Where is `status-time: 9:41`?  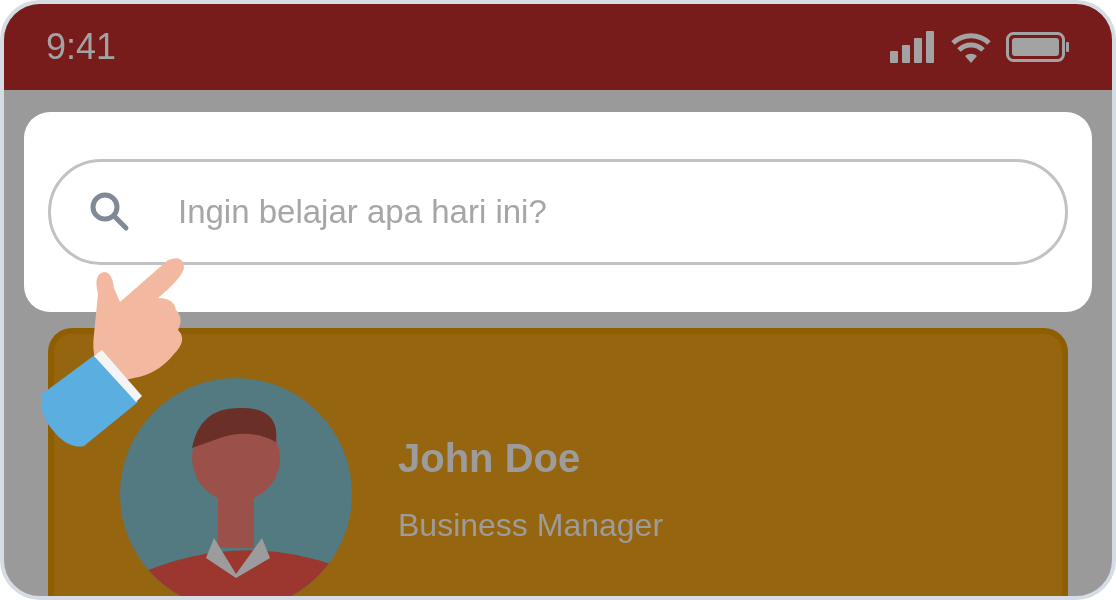
status-time: 9:41 is located at coordinates (81, 47).